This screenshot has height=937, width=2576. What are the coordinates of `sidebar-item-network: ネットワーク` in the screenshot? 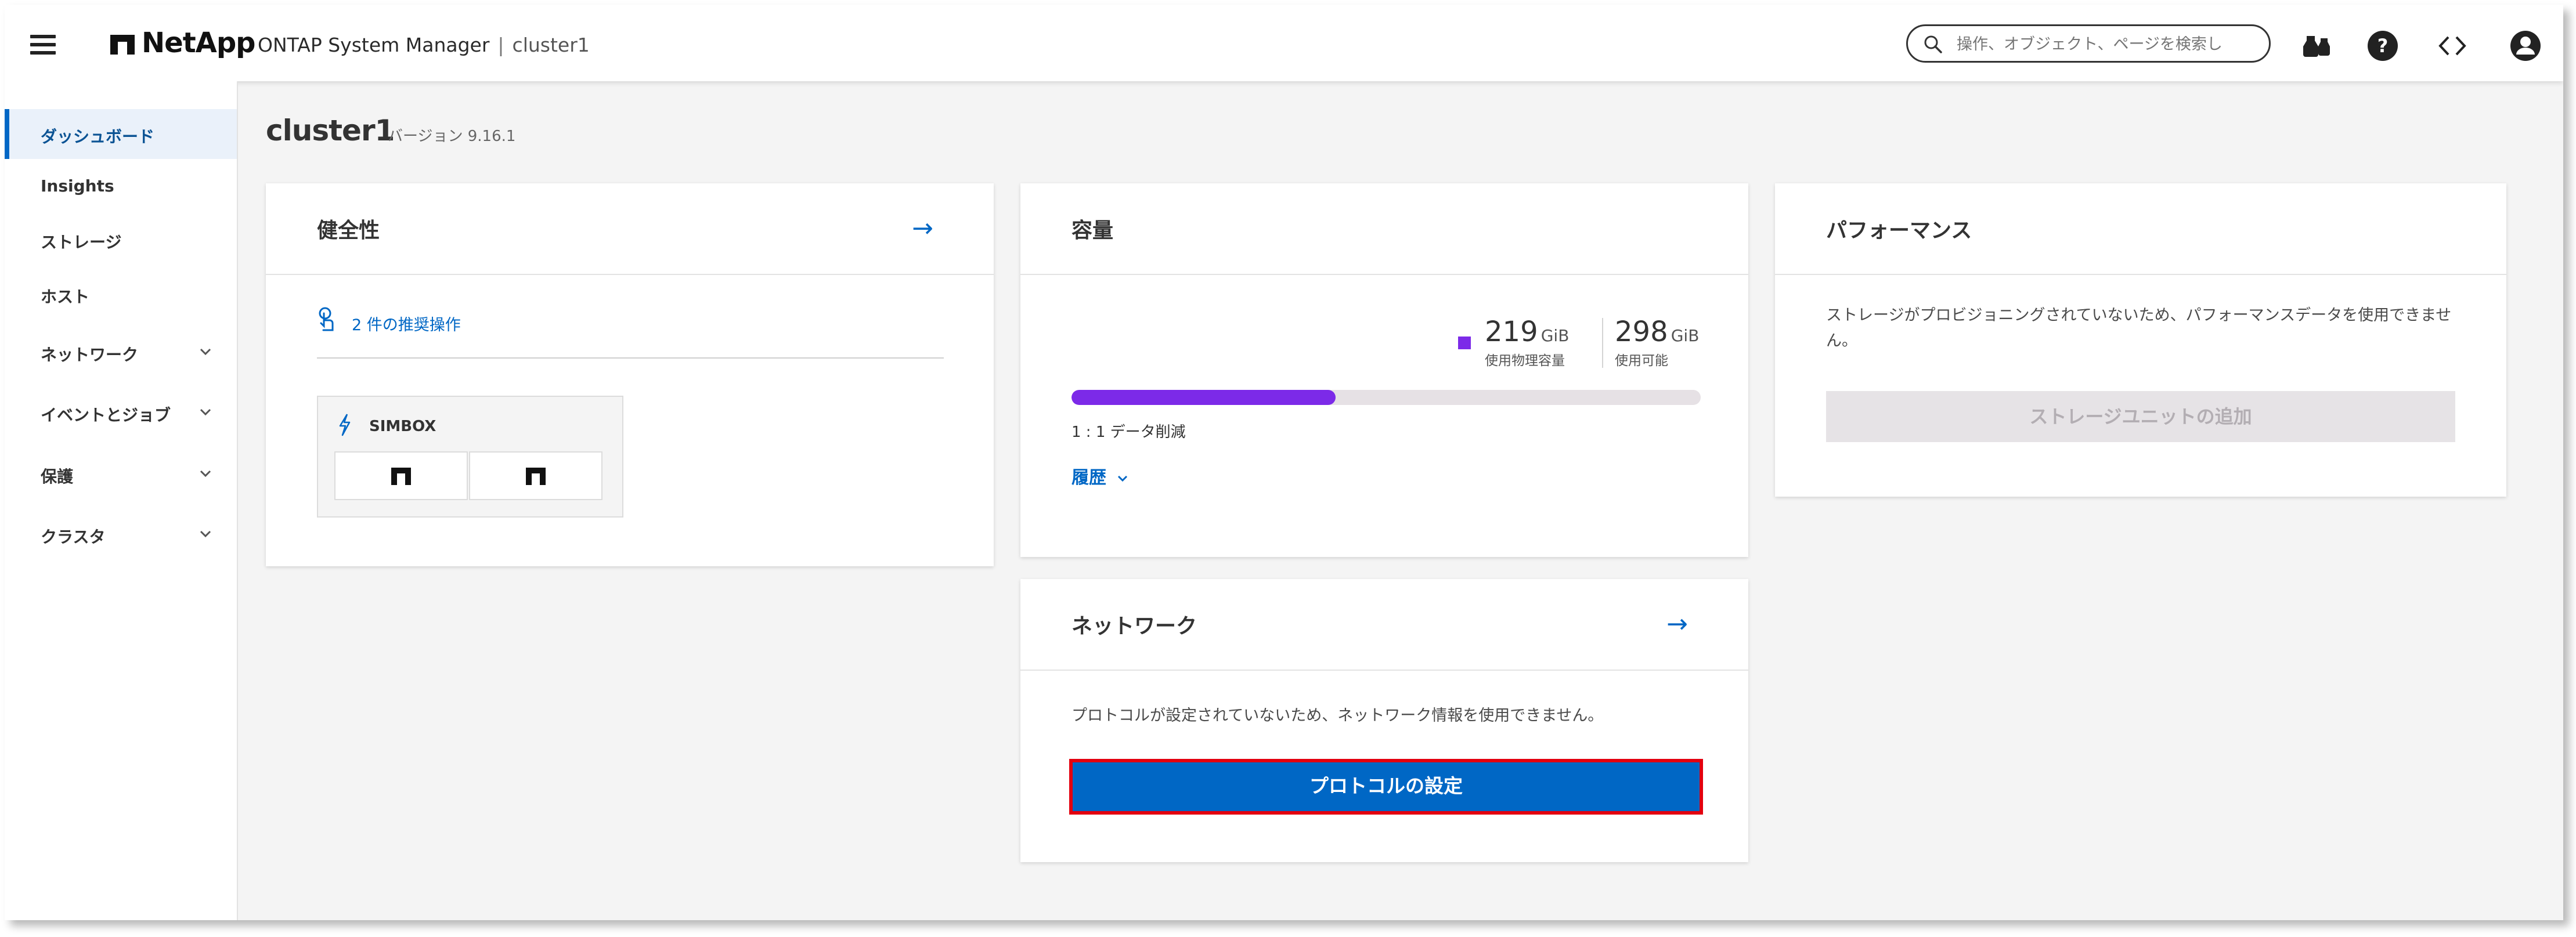 It's located at (121, 352).